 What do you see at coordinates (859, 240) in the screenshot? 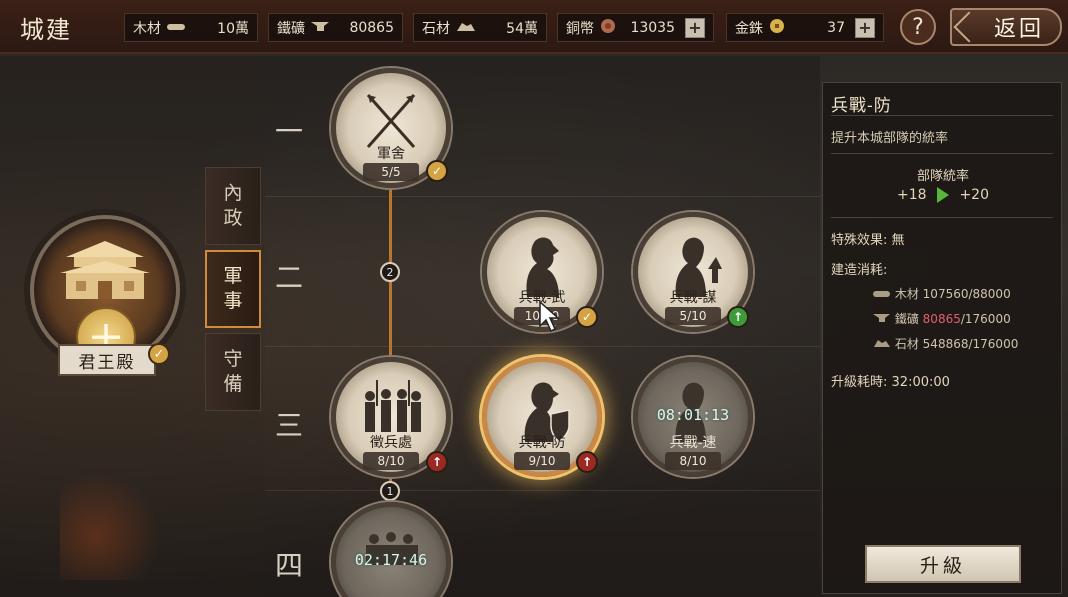
I see `special-label: 特殊效果:` at bounding box center [859, 240].